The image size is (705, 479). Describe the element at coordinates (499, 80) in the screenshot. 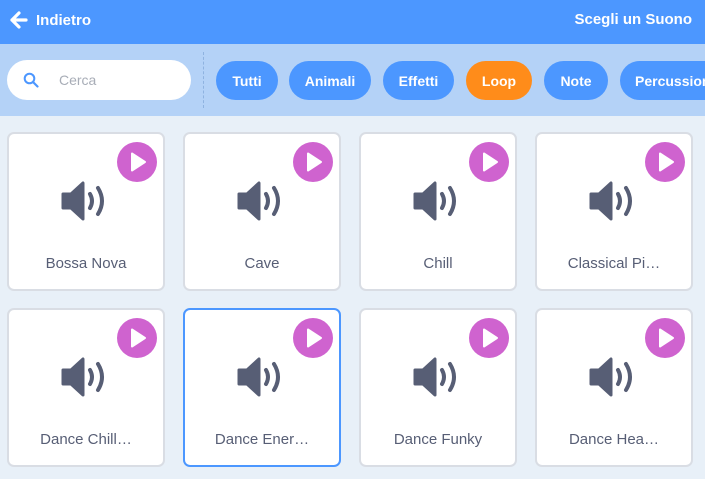

I see `filter-chip-loop: Loop` at that location.